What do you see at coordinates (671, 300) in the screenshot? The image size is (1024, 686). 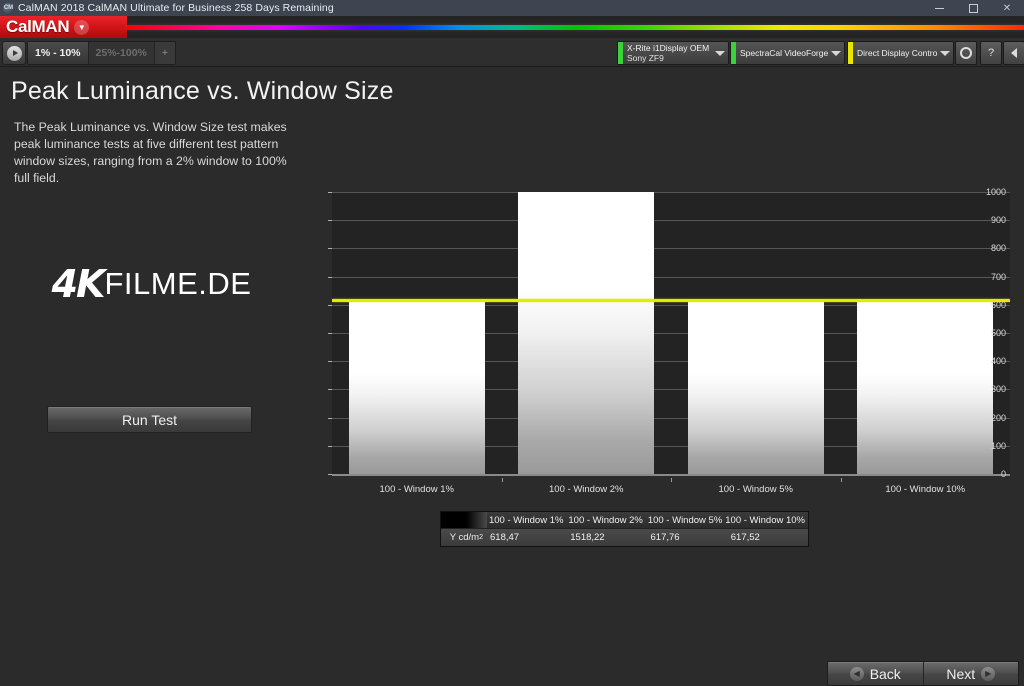 I see `chart-reference-line` at bounding box center [671, 300].